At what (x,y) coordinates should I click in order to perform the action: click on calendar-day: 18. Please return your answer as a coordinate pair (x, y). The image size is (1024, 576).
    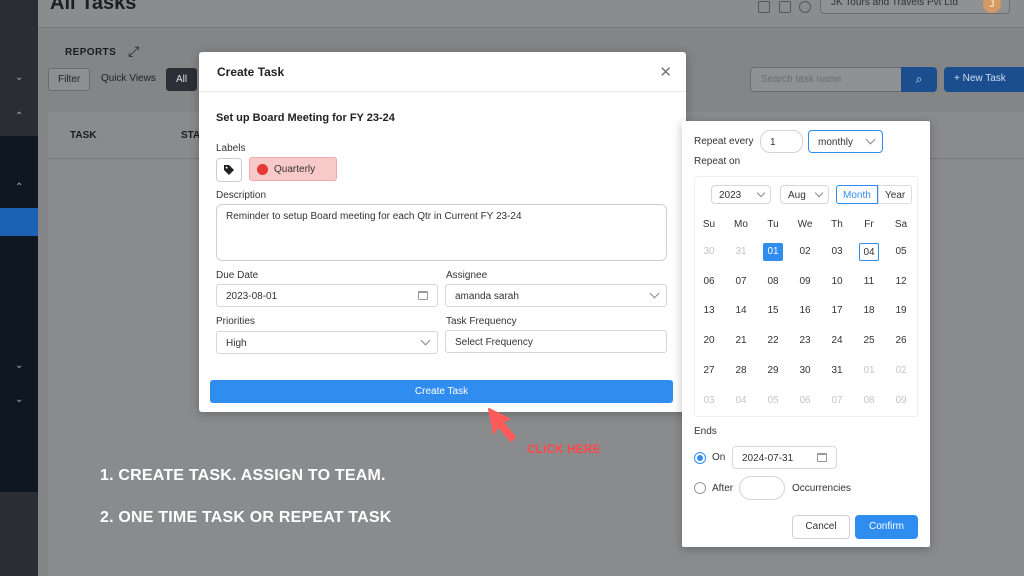
    Looking at the image, I should click on (869, 311).